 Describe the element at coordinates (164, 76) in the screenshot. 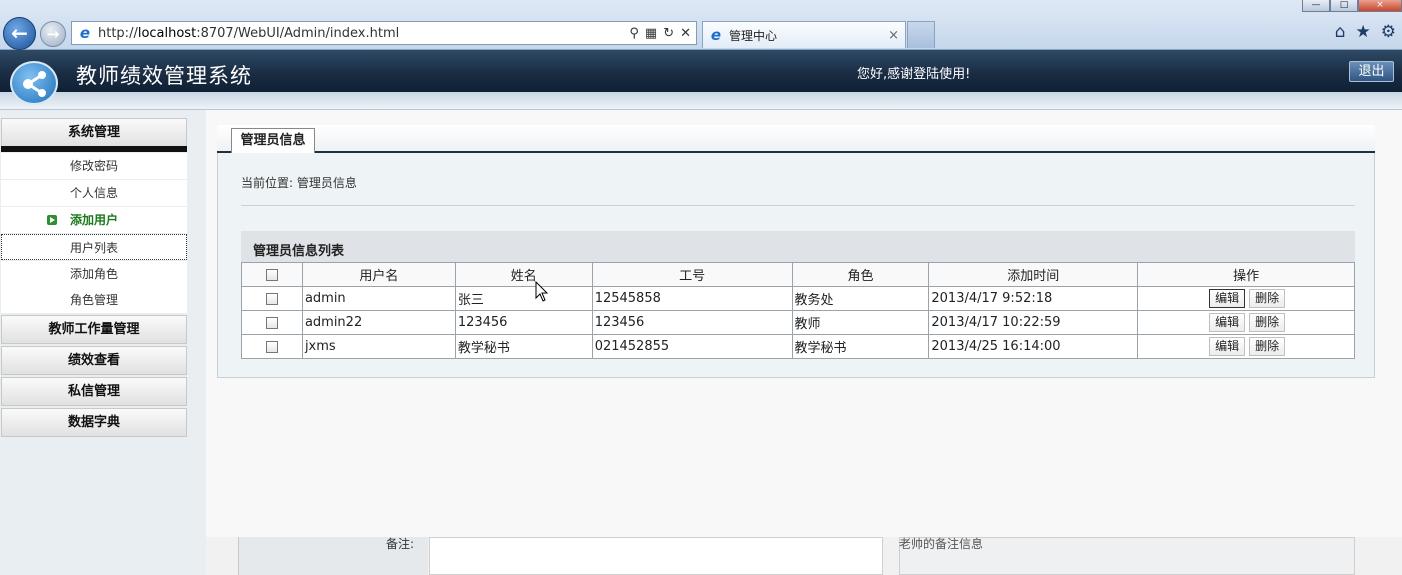

I see `system-title: 教师绩效管理系统` at that location.